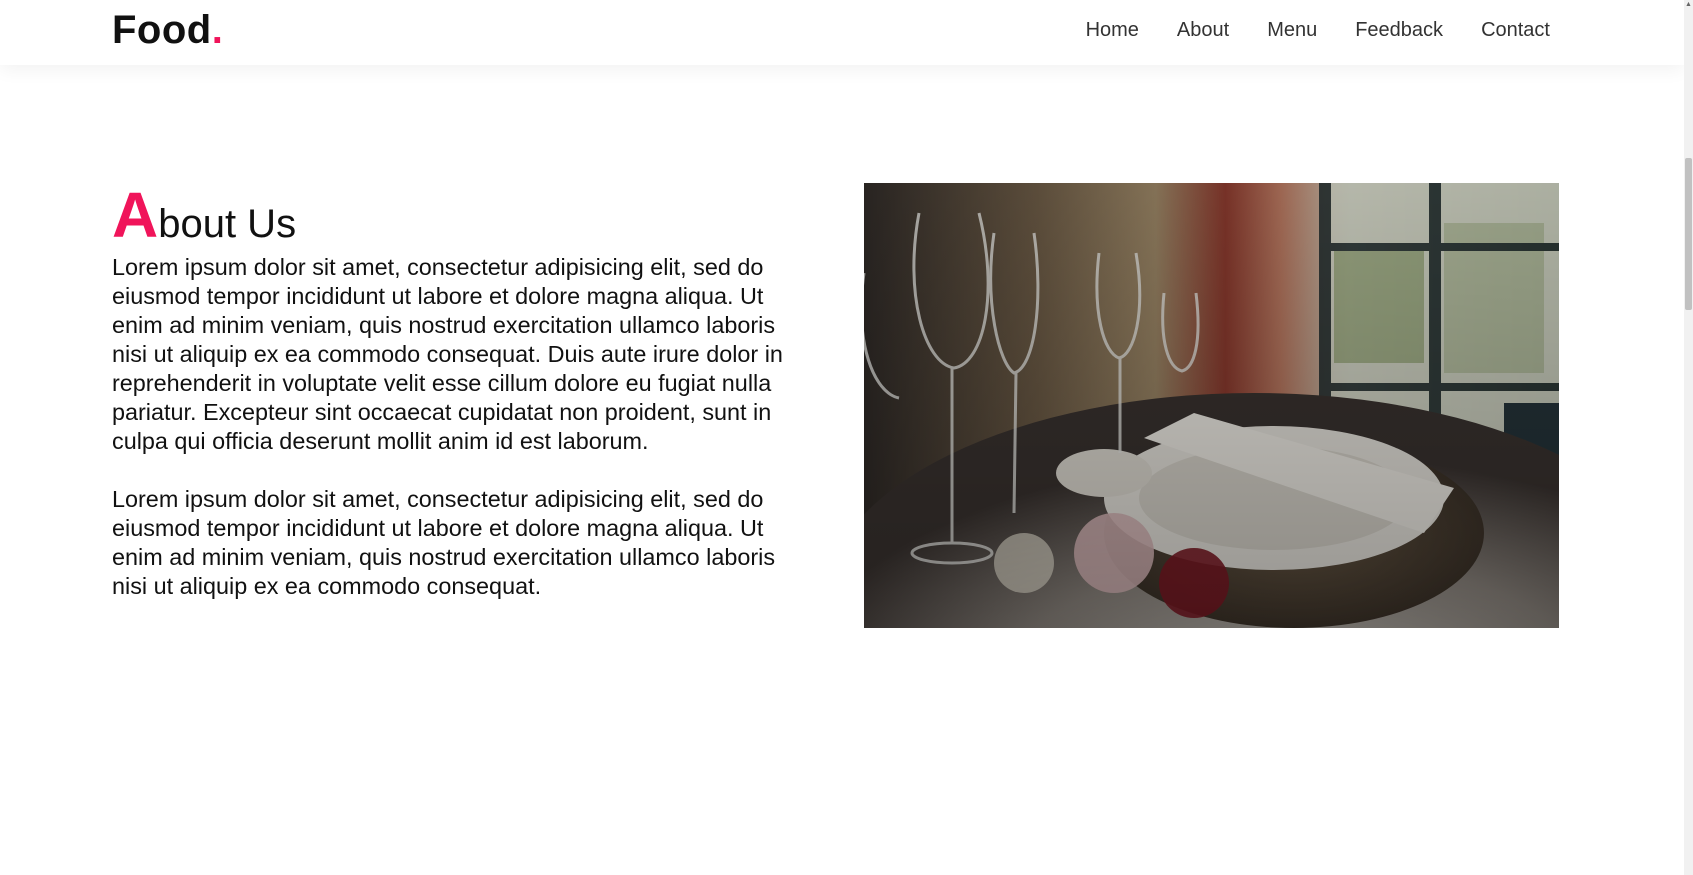  I want to click on scrollbar-thumb, so click(1688, 234).